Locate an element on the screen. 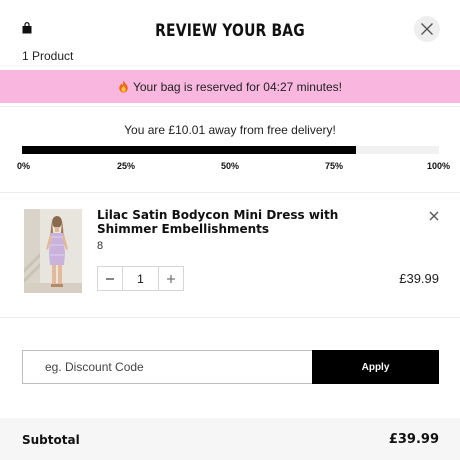  quantity-stepper: 1 is located at coordinates (140, 278).